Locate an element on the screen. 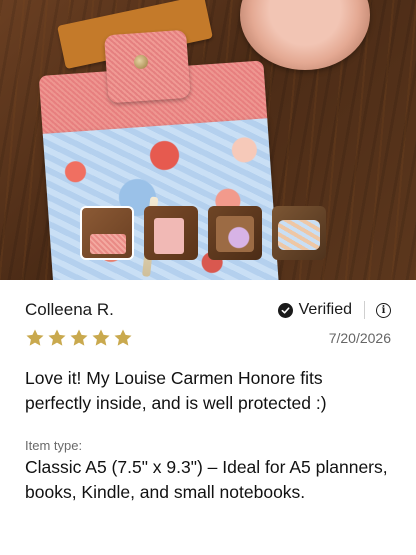 This screenshot has height=555, width=416. star-rating is located at coordinates (79, 338).